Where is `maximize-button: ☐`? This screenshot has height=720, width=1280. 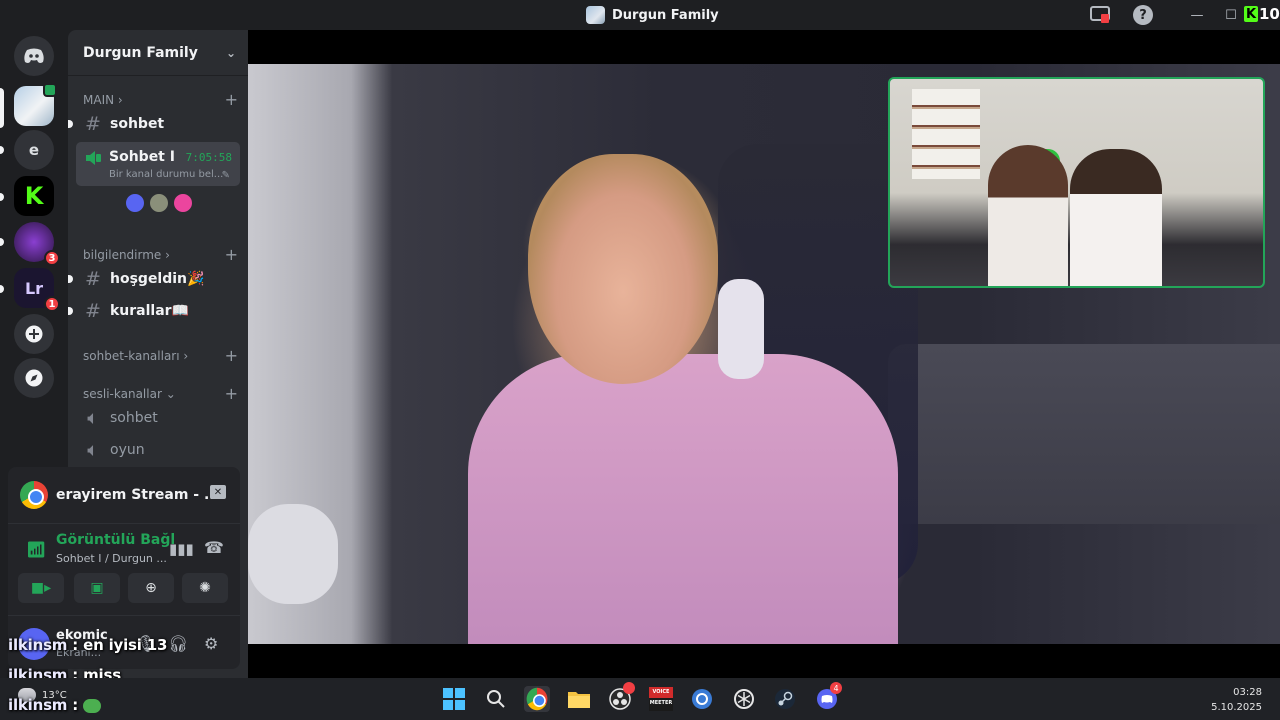 maximize-button: ☐ is located at coordinates (1231, 15).